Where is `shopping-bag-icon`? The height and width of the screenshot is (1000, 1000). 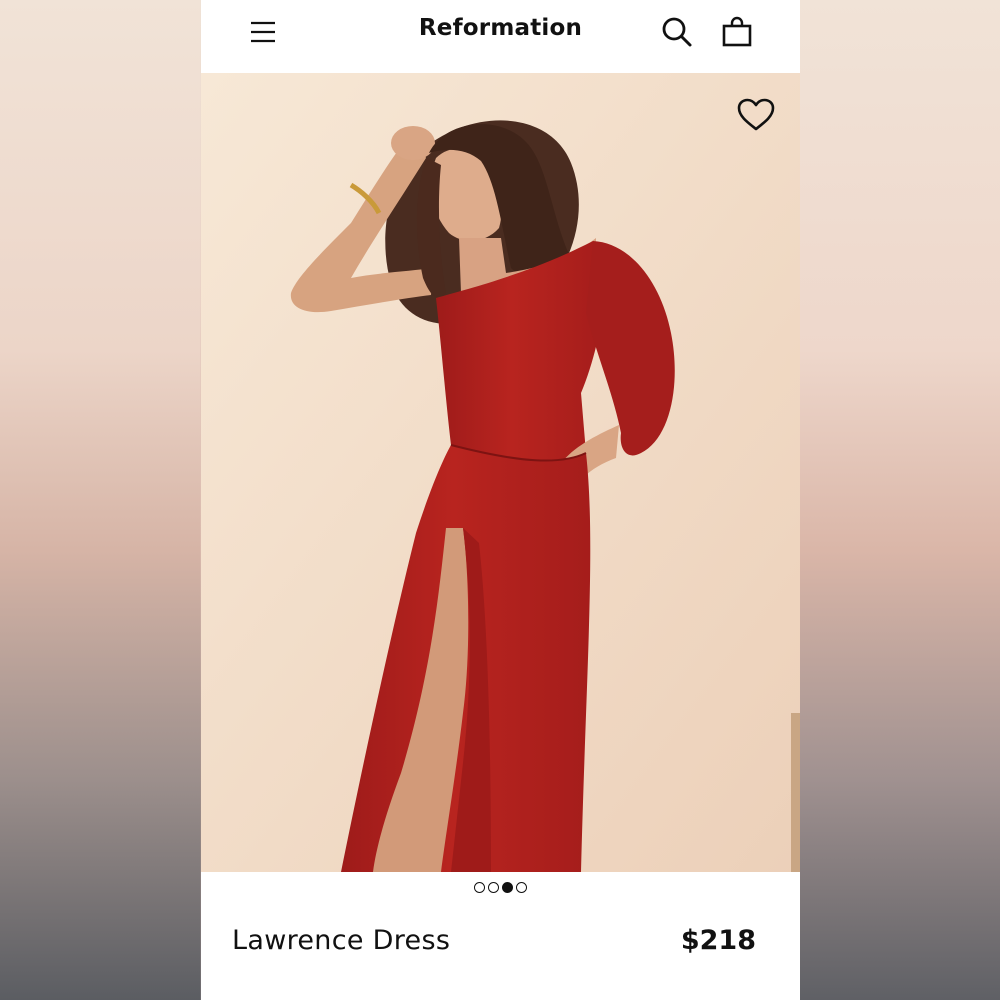
shopping-bag-icon is located at coordinates (737, 31).